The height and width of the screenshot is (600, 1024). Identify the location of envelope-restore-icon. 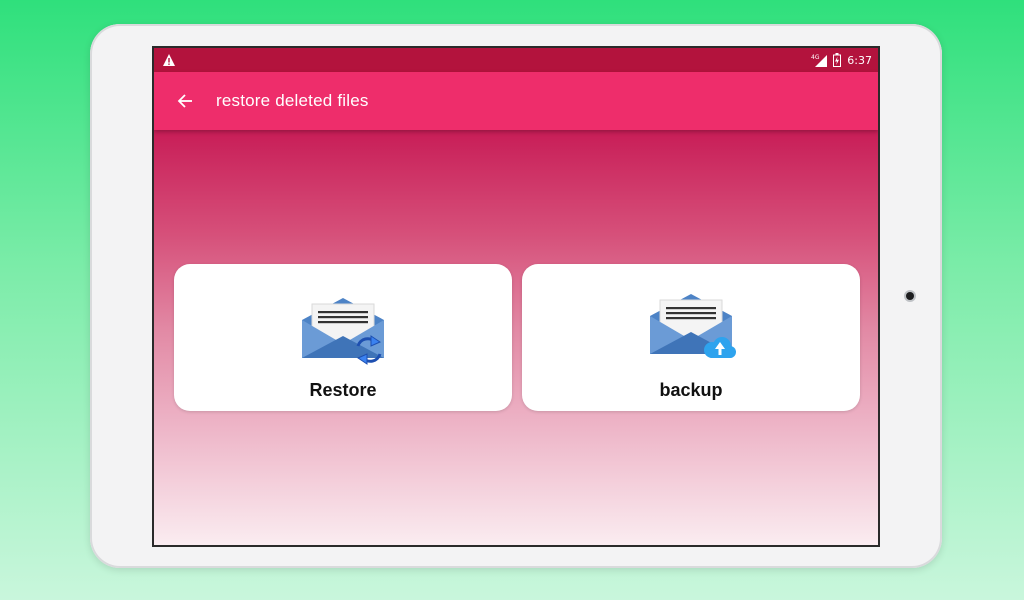
(343, 332).